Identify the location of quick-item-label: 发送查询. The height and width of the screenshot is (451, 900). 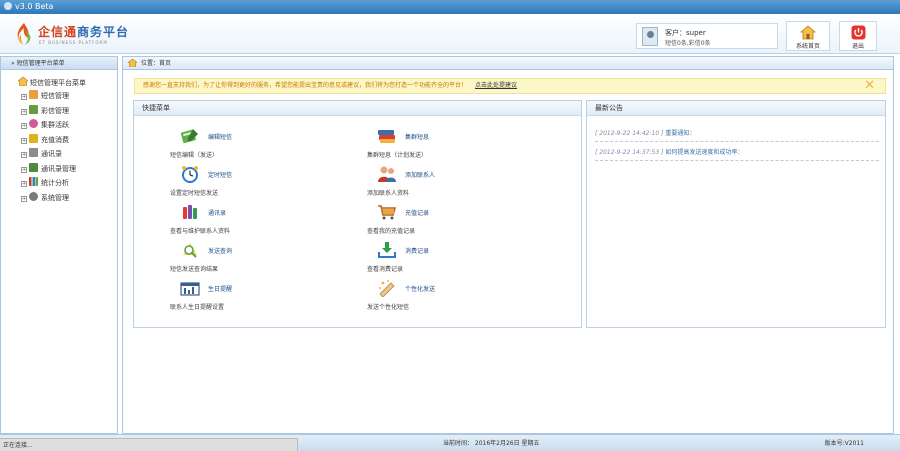
(220, 251).